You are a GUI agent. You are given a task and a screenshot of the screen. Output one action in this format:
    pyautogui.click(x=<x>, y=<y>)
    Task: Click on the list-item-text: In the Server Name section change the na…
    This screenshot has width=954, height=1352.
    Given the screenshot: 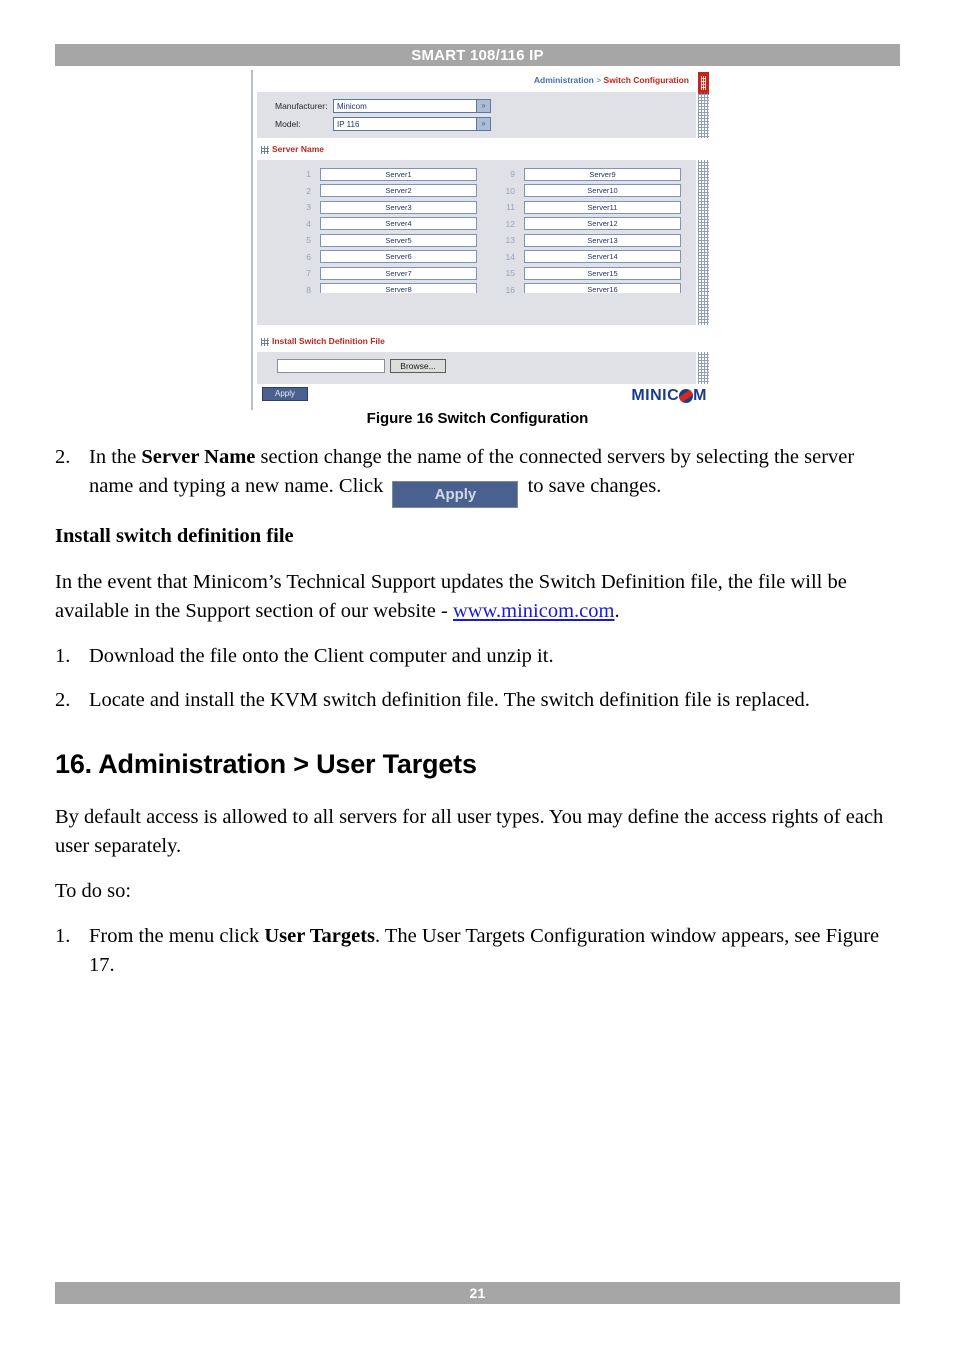 What is the action you would take?
    pyautogui.click(x=494, y=476)
    